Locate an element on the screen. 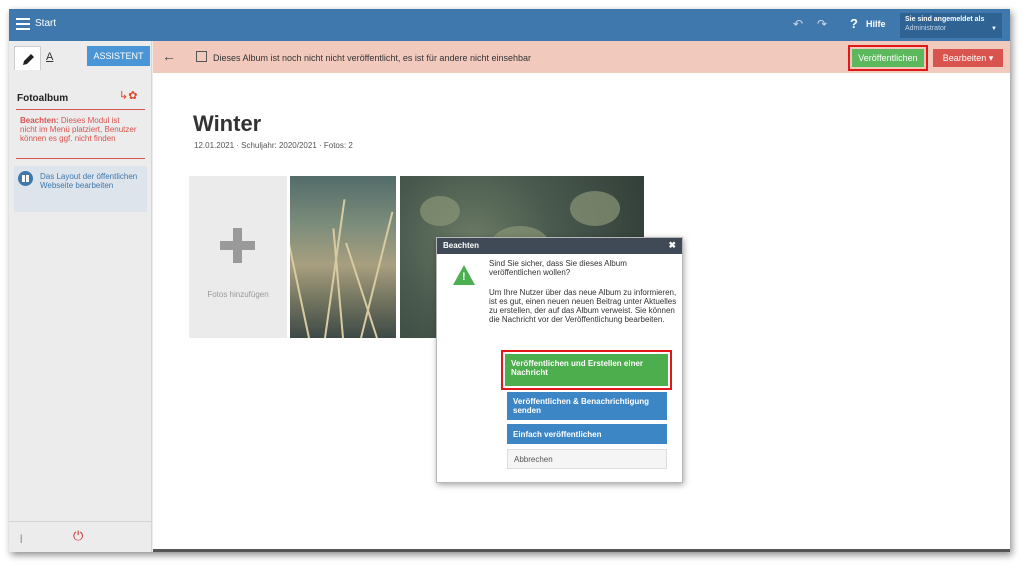 The image size is (1030, 570). gear-icon: ✿ is located at coordinates (132, 96).